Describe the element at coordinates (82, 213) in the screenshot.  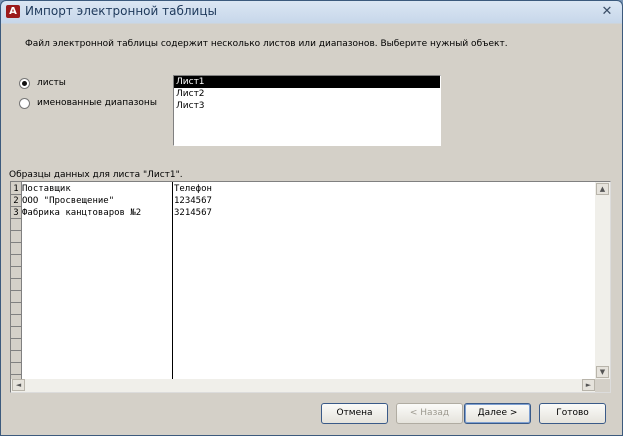
I see `grid-cell: Фабрика канцтоваров №2` at that location.